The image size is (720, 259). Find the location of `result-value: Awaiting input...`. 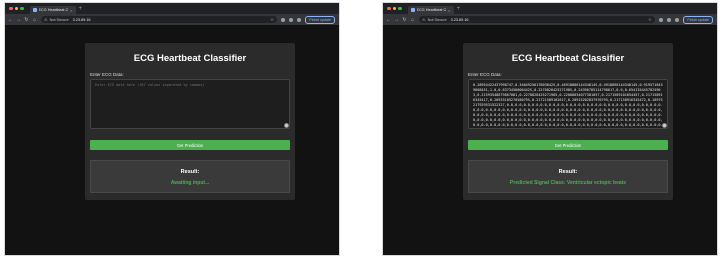

result-value: Awaiting input... is located at coordinates (190, 183).